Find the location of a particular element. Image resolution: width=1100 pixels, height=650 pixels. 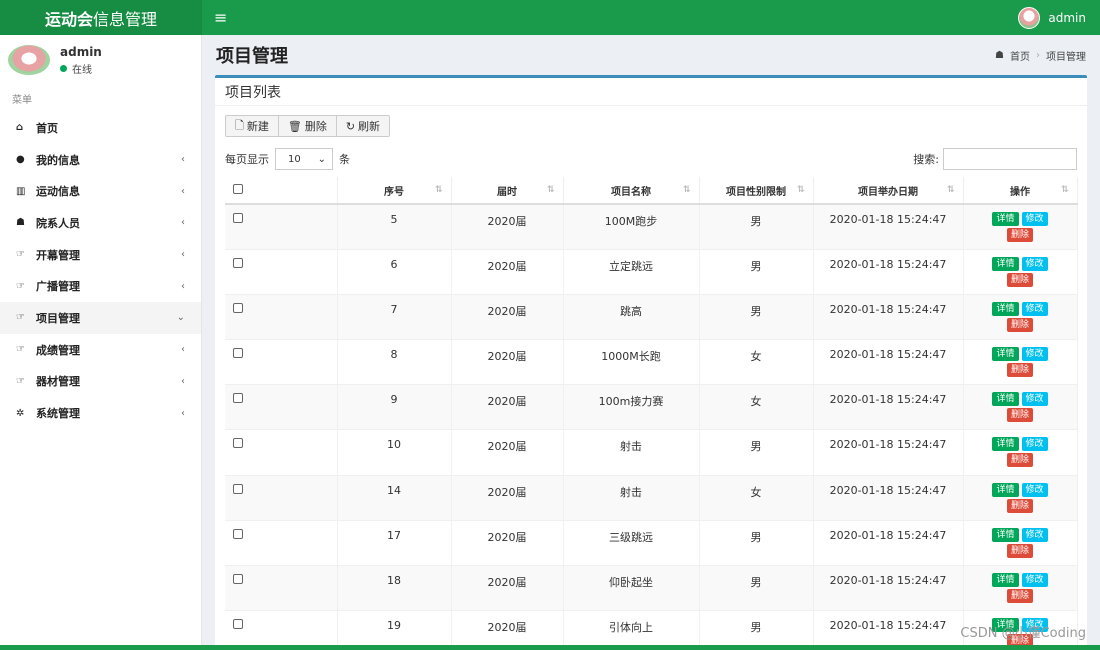

sidebar-item-7: ☞ 成绩管理 ‹ is located at coordinates (100, 350).